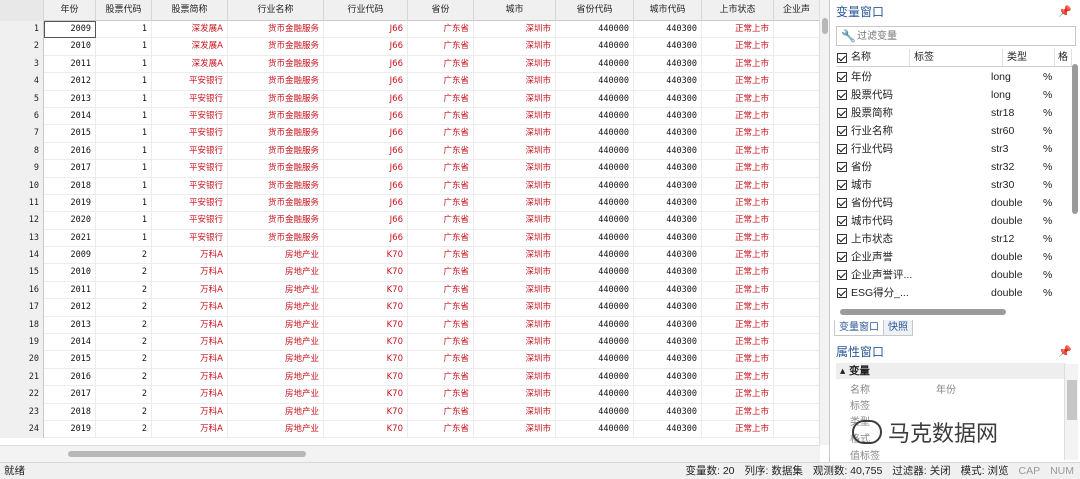 The width and height of the screenshot is (1080, 479). Describe the element at coordinates (22, 134) in the screenshot. I see `row-number: 7` at that location.